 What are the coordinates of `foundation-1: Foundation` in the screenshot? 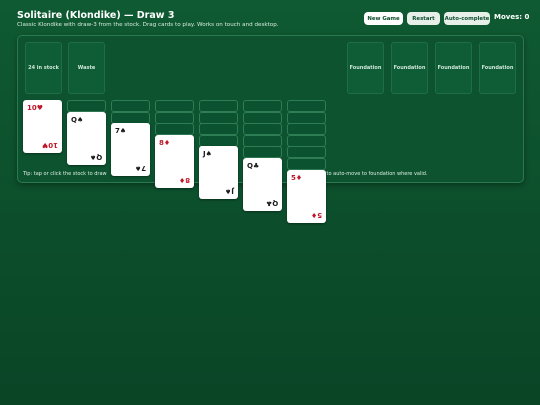 It's located at (365, 68).